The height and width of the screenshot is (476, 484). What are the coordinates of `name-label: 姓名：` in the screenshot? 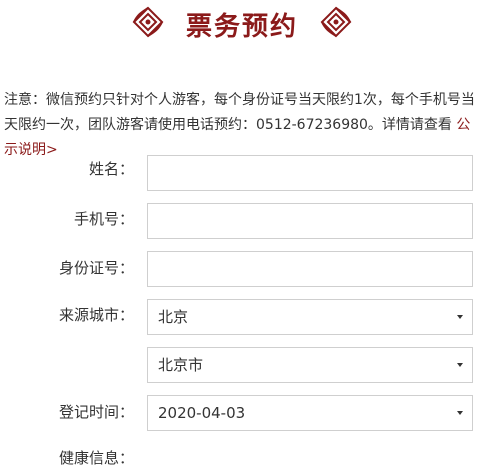 It's located at (111, 169).